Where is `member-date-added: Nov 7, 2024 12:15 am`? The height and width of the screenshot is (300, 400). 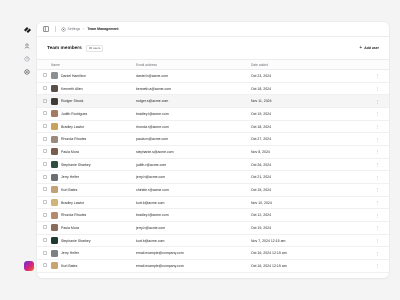 member-date-added: Nov 7, 2024 12:15 am is located at coordinates (308, 241).